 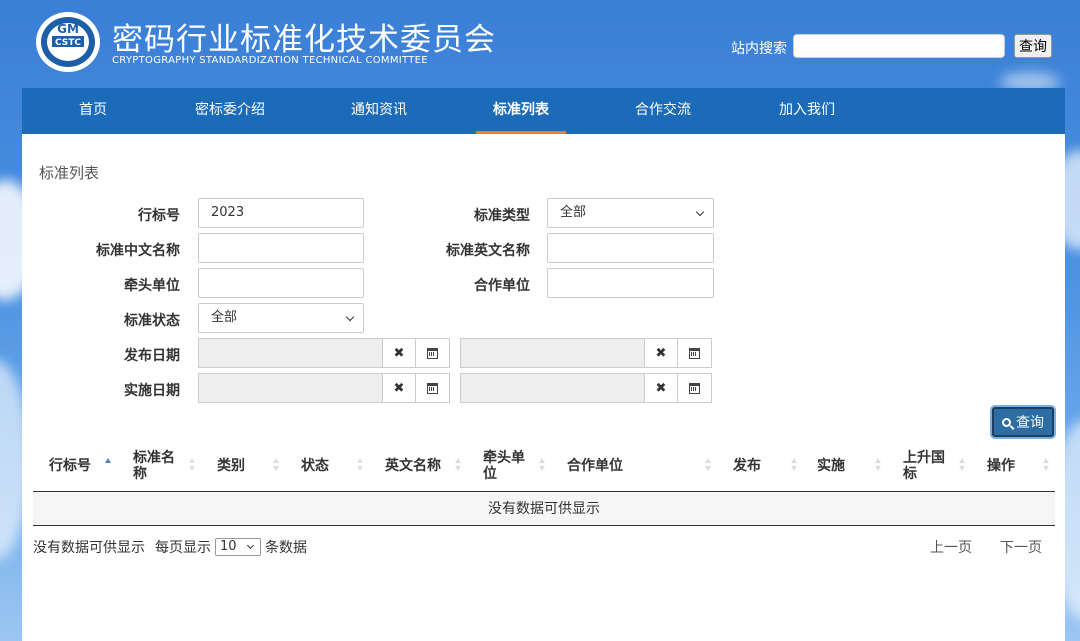 What do you see at coordinates (89, 548) in the screenshot?
I see `records-info: 没有数据可供显示` at bounding box center [89, 548].